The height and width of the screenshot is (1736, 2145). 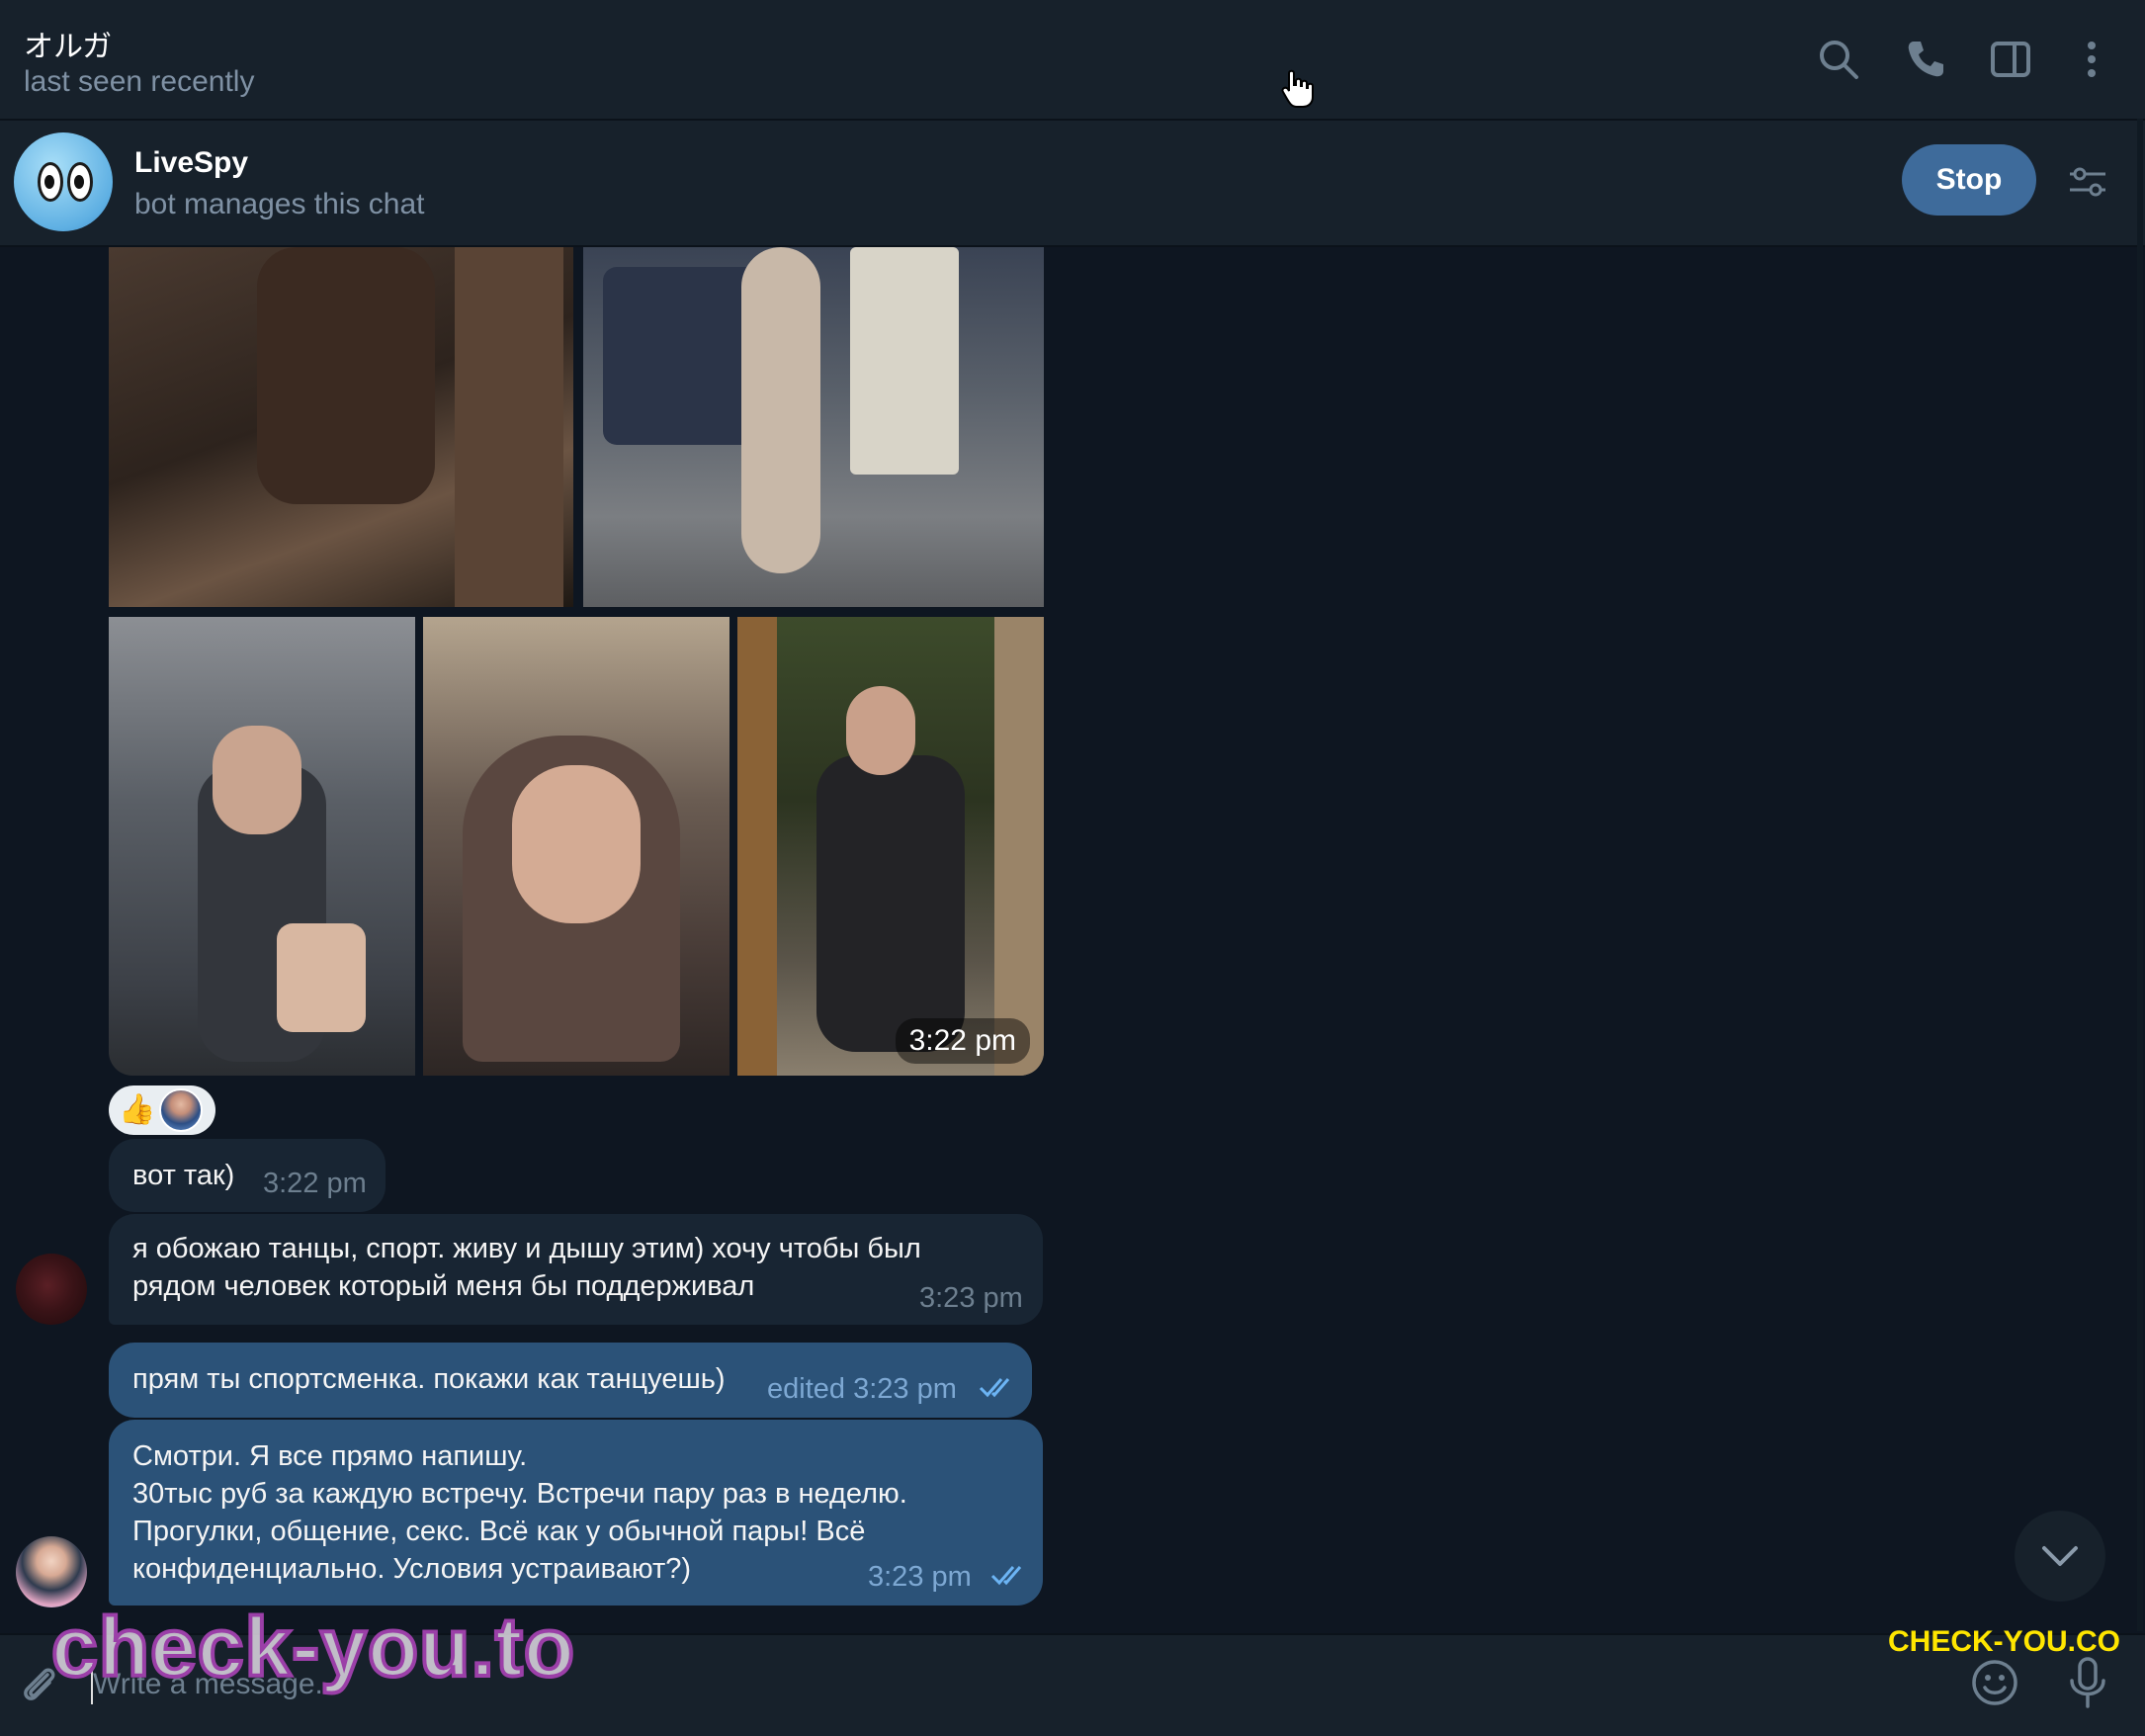 What do you see at coordinates (2004, 1641) in the screenshot?
I see `watermark-right: CHECK-YOU.CO` at bounding box center [2004, 1641].